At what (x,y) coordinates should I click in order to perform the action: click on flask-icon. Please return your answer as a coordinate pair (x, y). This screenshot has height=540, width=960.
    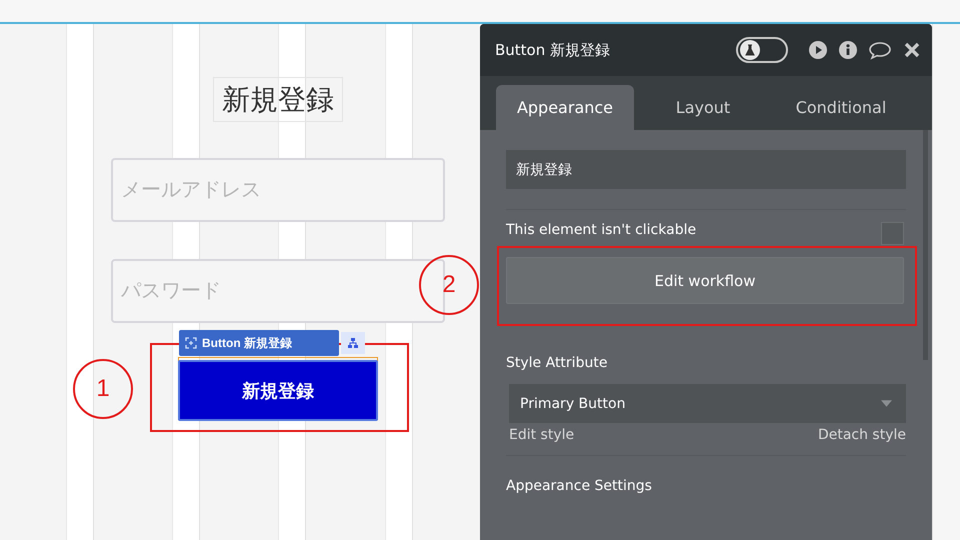
    Looking at the image, I should click on (750, 50).